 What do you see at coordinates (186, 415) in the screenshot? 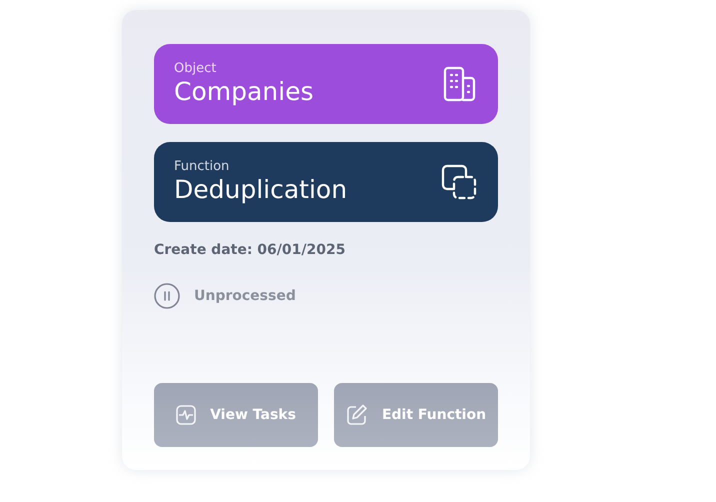
I see `activity-icon` at bounding box center [186, 415].